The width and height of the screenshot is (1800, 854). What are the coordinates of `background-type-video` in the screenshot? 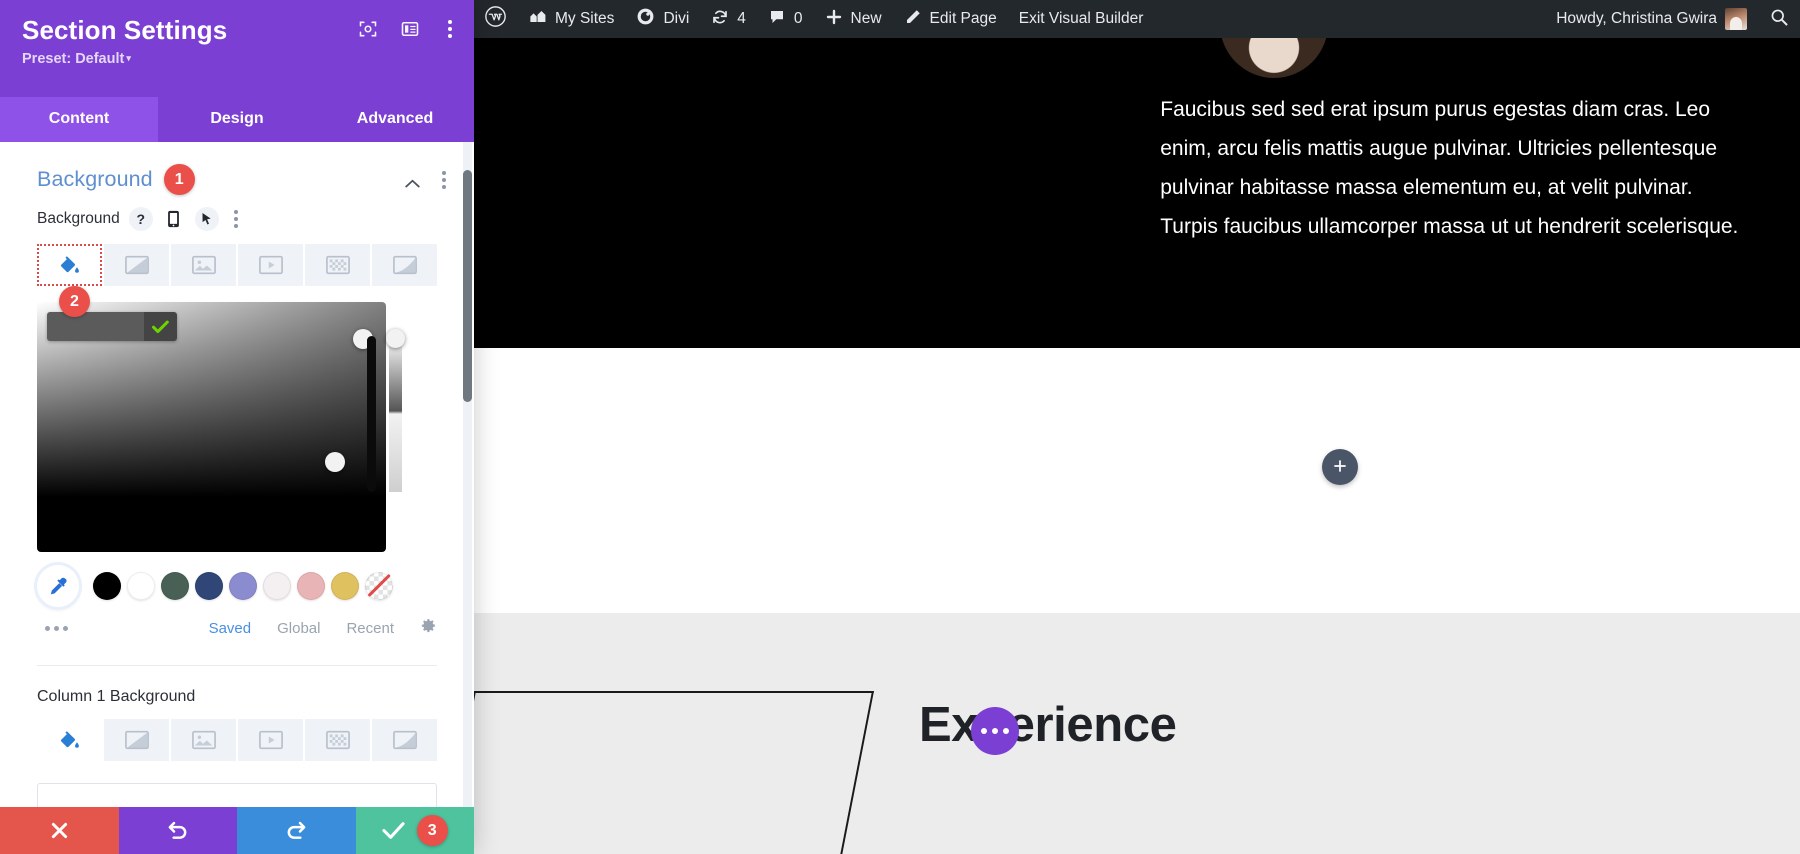 It's located at (270, 265).